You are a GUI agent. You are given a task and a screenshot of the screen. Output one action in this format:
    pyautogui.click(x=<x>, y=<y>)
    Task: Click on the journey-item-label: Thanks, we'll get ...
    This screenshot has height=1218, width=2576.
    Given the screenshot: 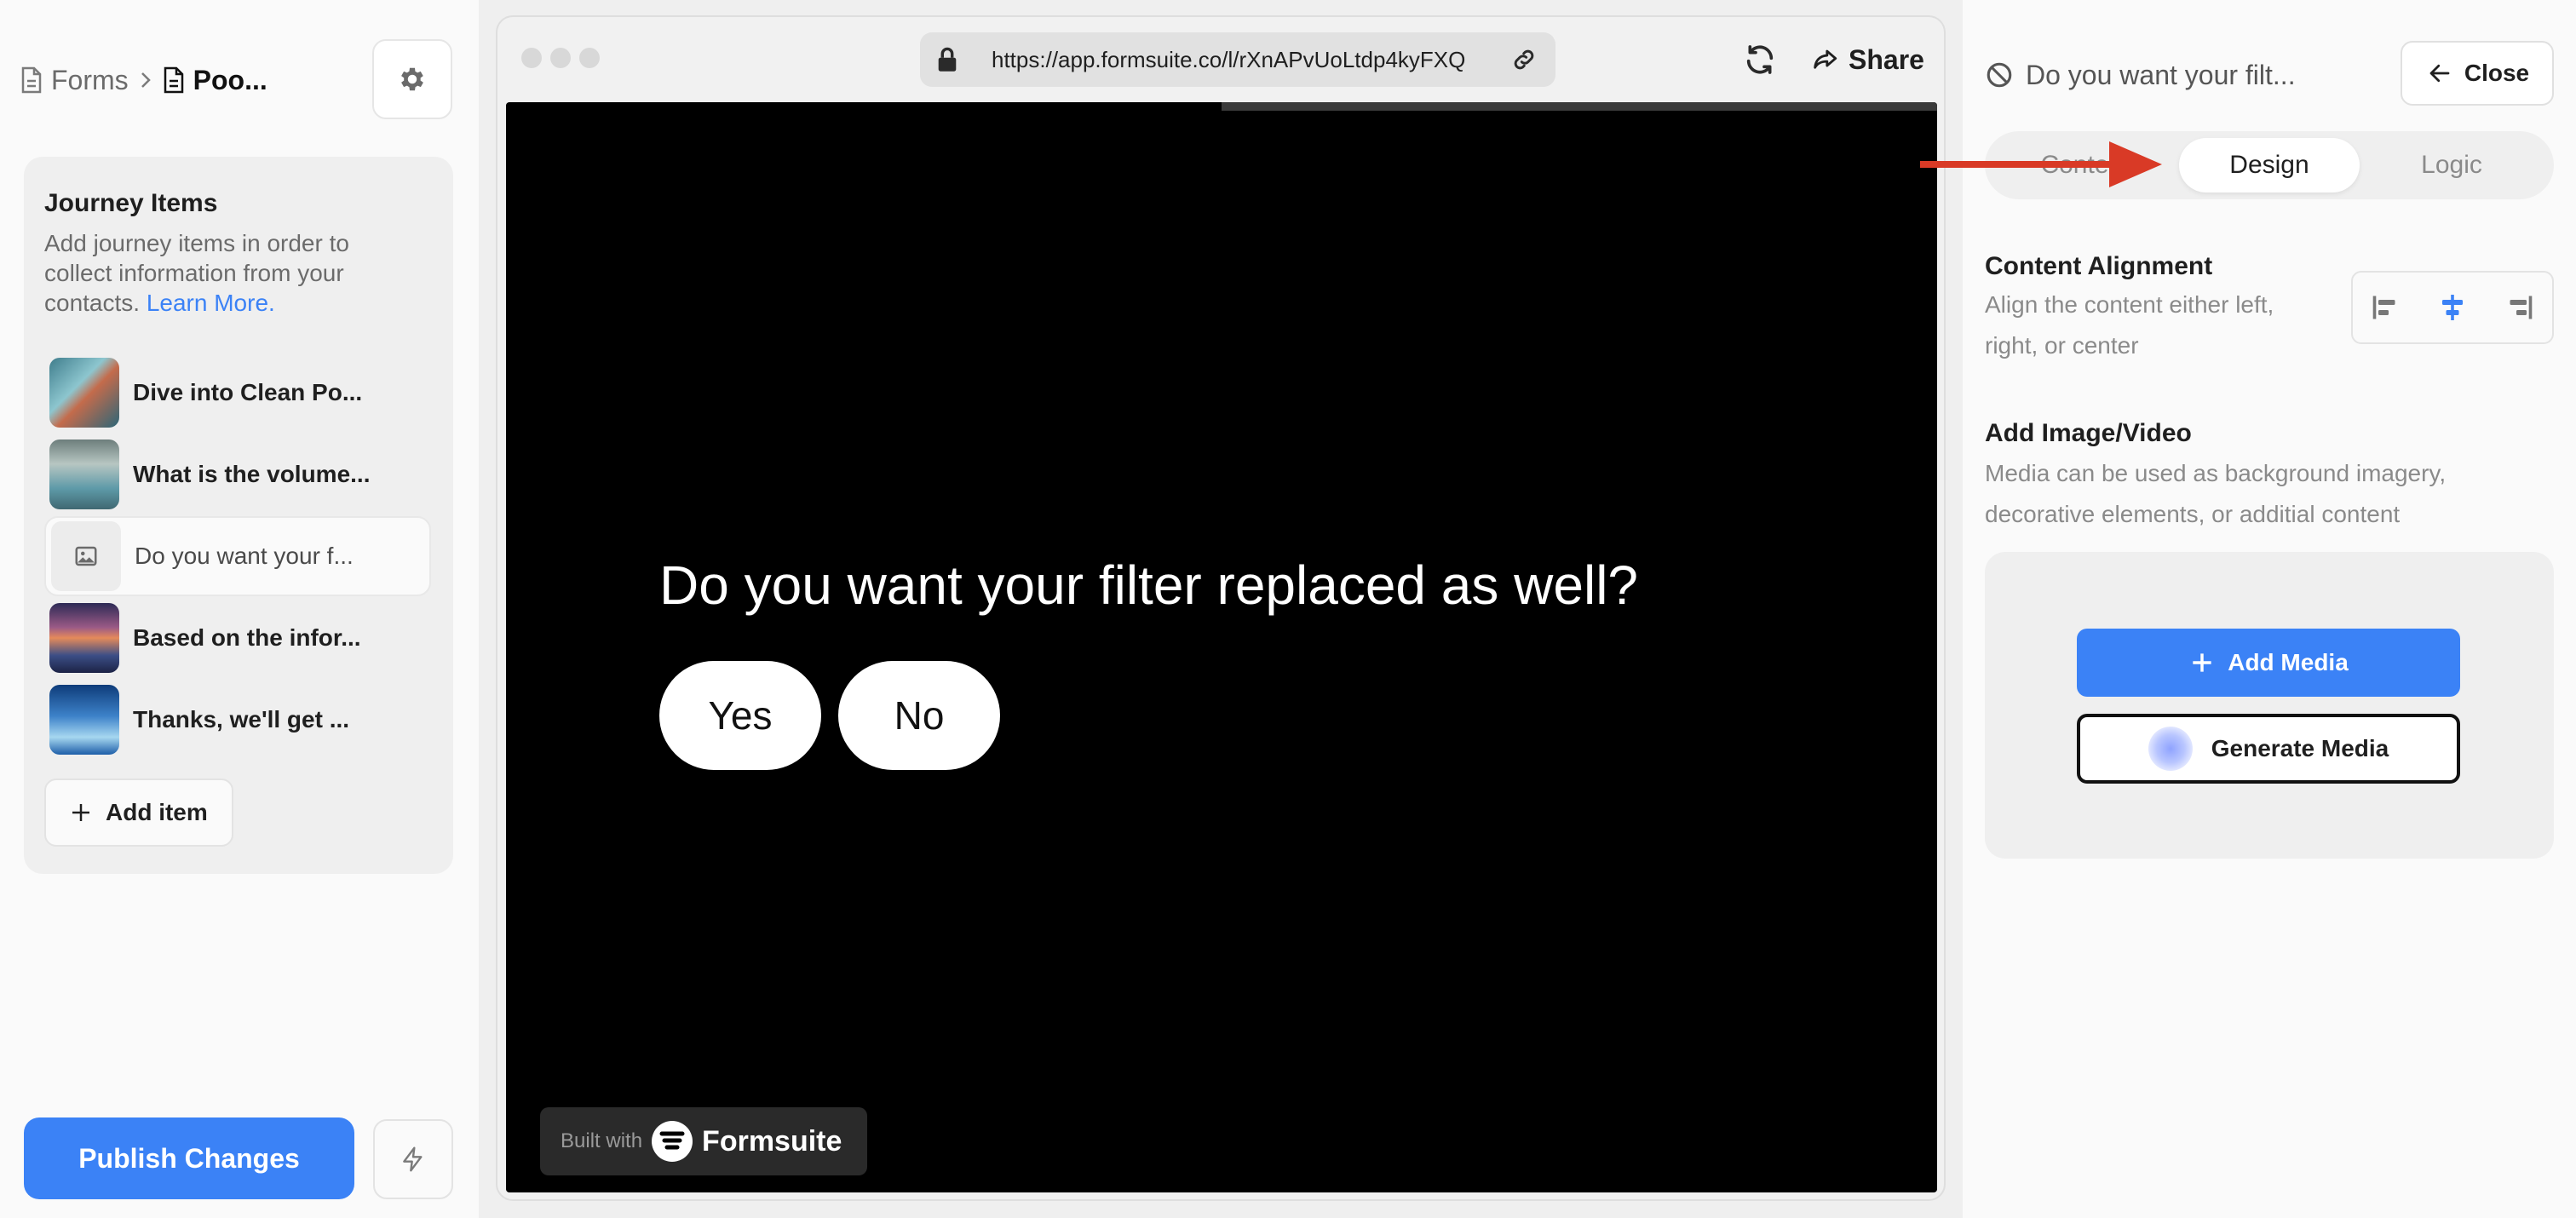 What is the action you would take?
    pyautogui.click(x=241, y=719)
    